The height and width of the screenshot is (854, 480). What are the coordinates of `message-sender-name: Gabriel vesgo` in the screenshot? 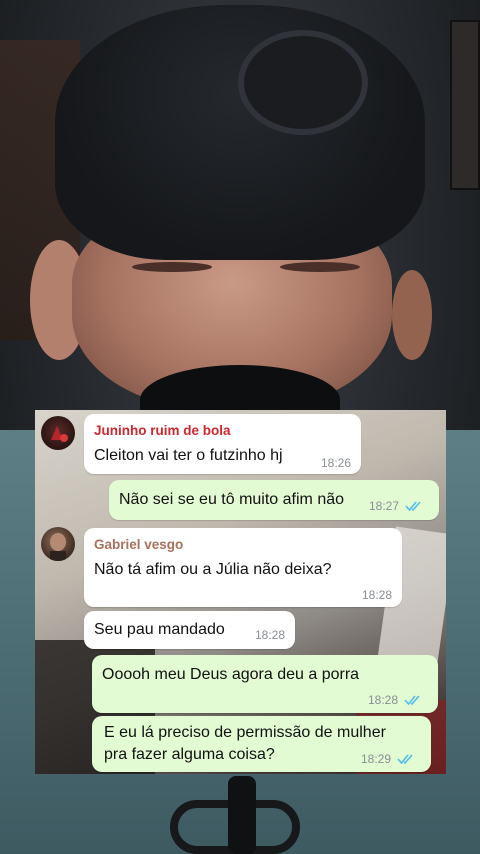 It's located at (139, 544).